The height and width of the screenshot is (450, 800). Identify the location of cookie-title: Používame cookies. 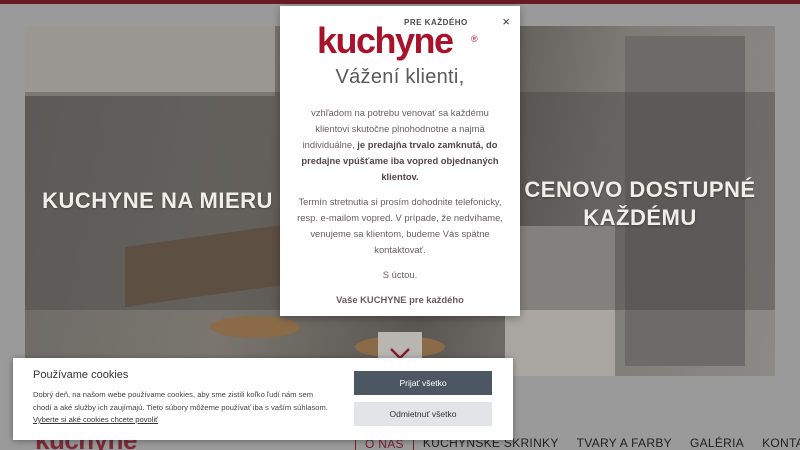
(81, 375).